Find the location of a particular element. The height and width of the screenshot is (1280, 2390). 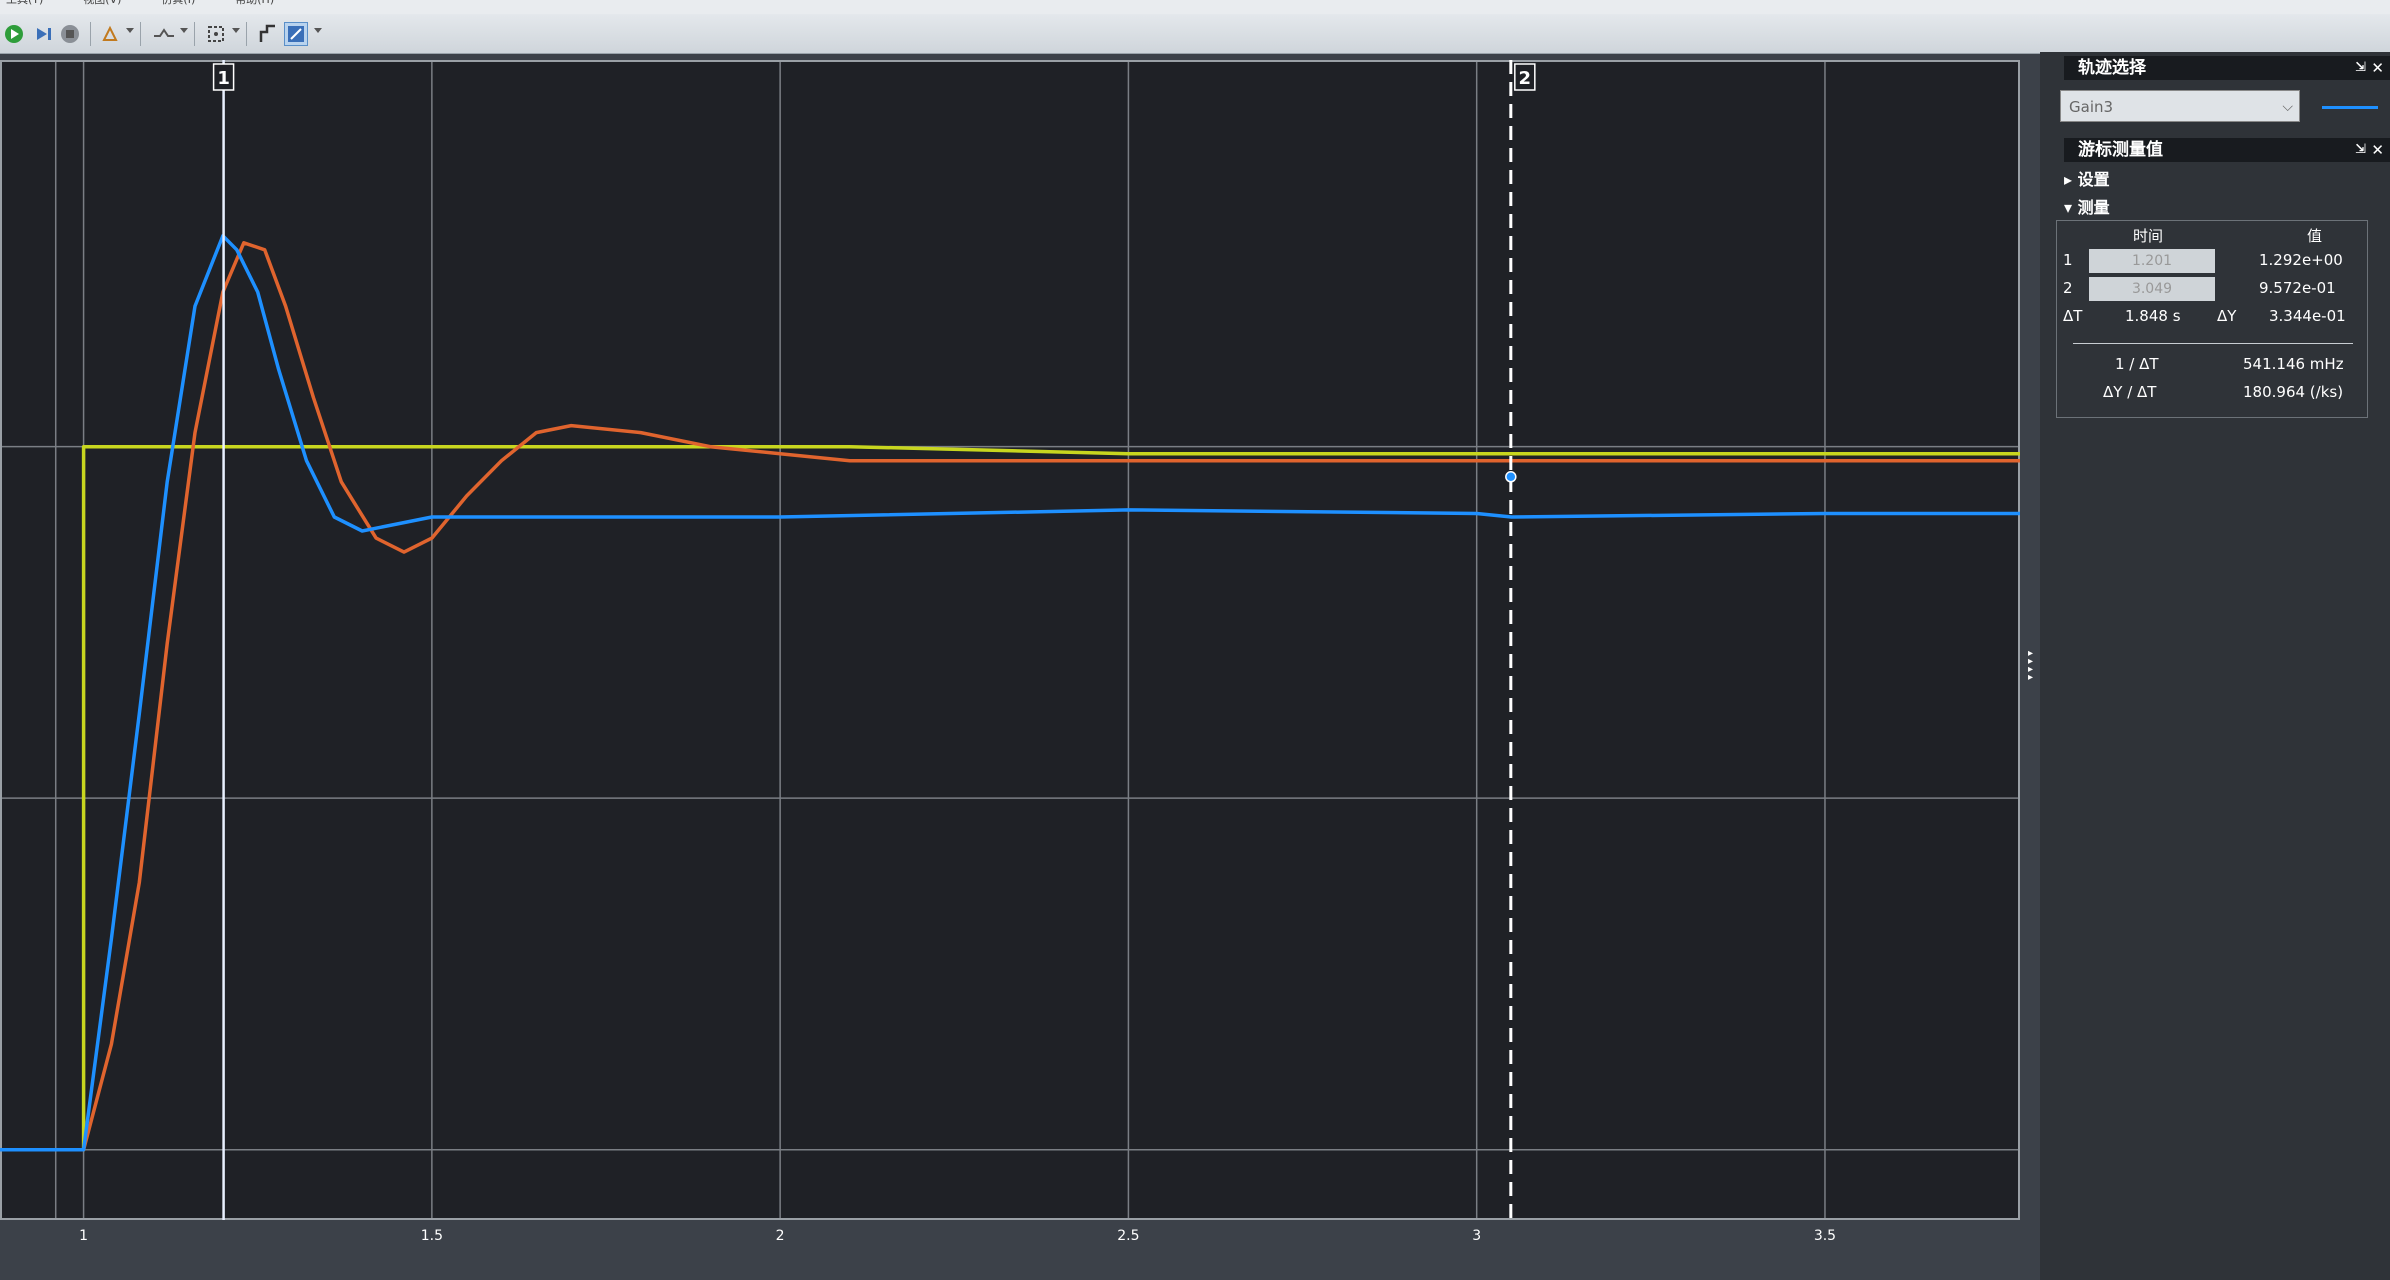

highlight-icon is located at coordinates (110, 33).